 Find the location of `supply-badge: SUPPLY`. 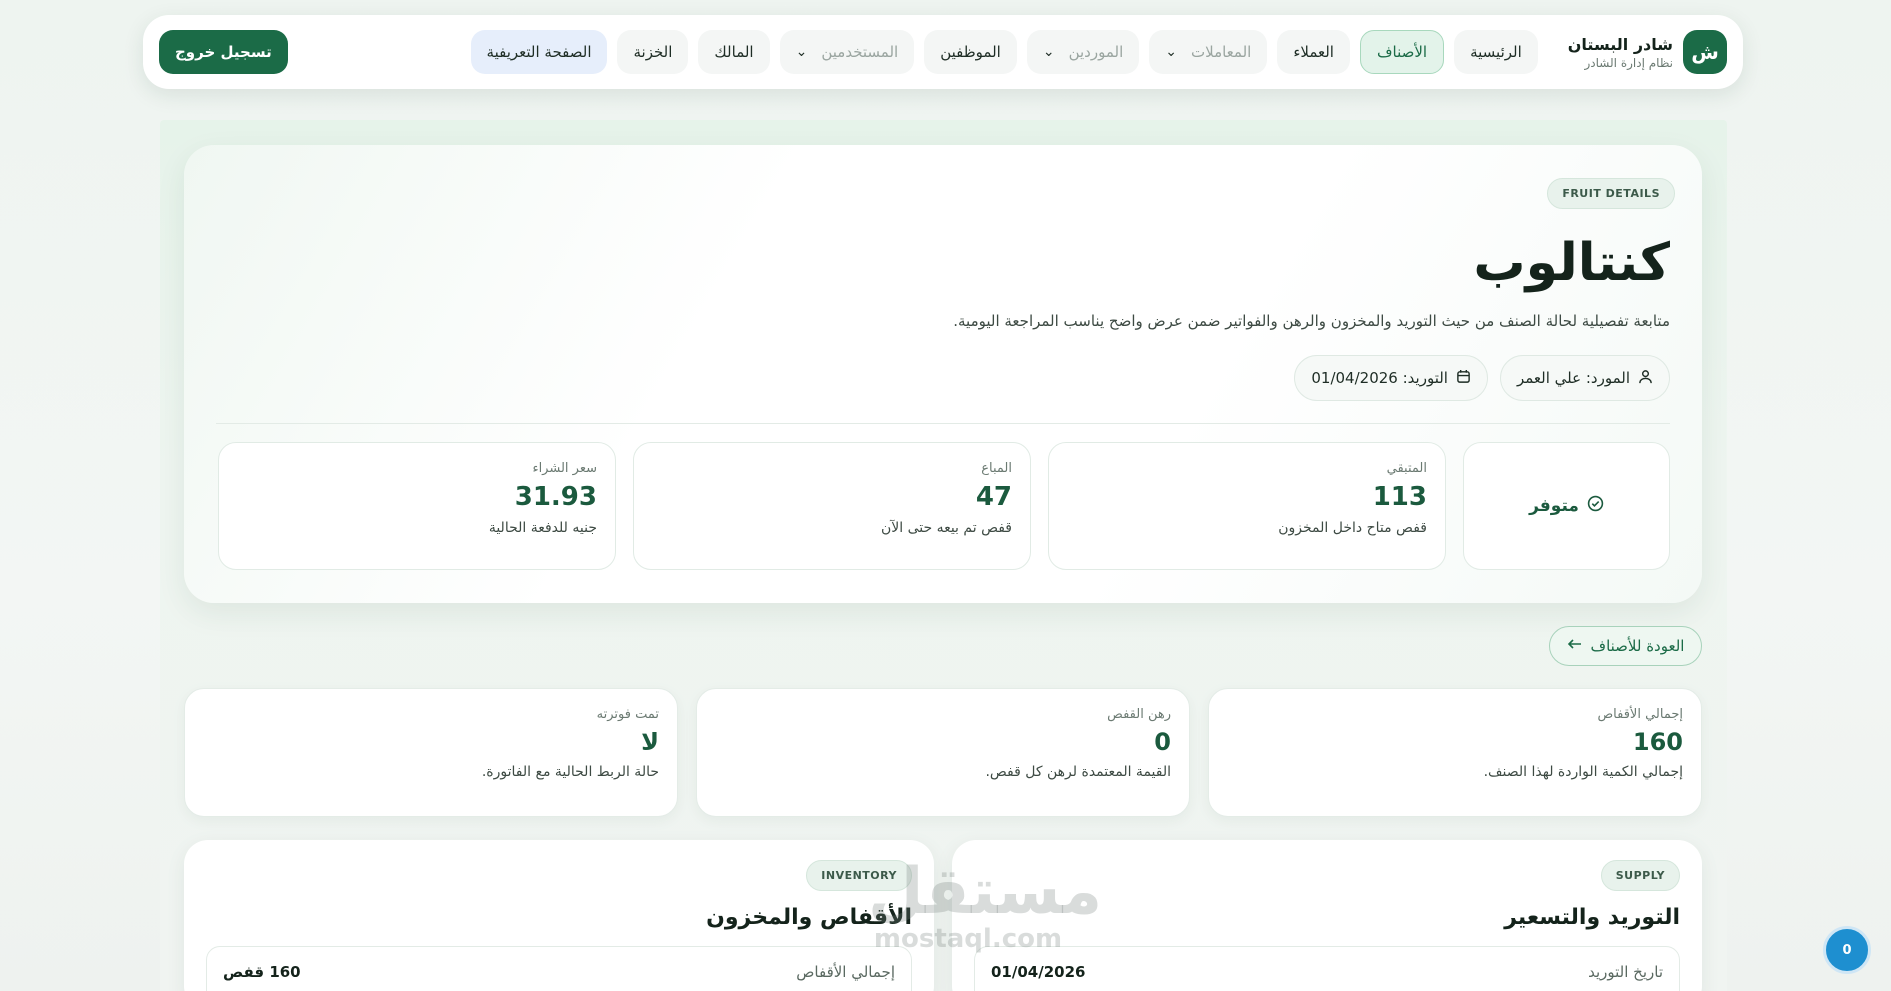

supply-badge: SUPPLY is located at coordinates (1640, 875).